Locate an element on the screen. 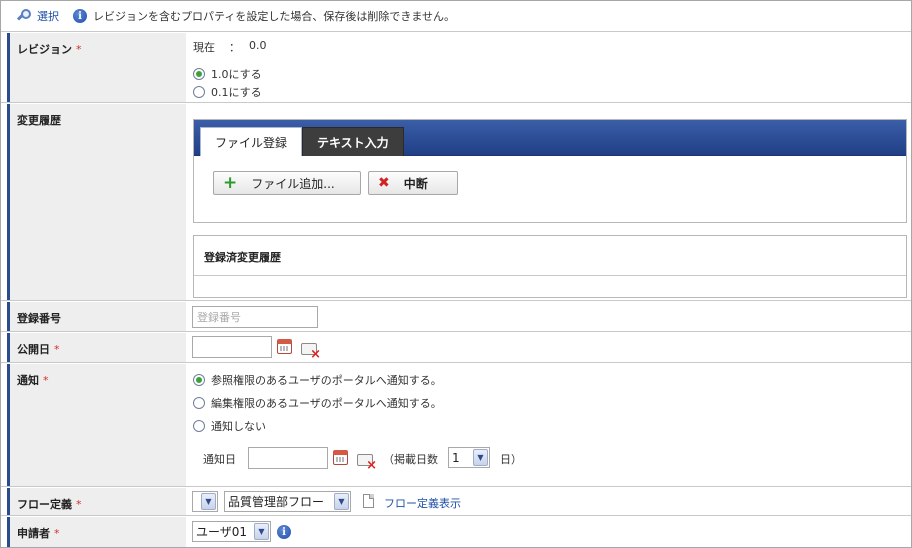 This screenshot has width=912, height=548. search-icon is located at coordinates (24, 16).